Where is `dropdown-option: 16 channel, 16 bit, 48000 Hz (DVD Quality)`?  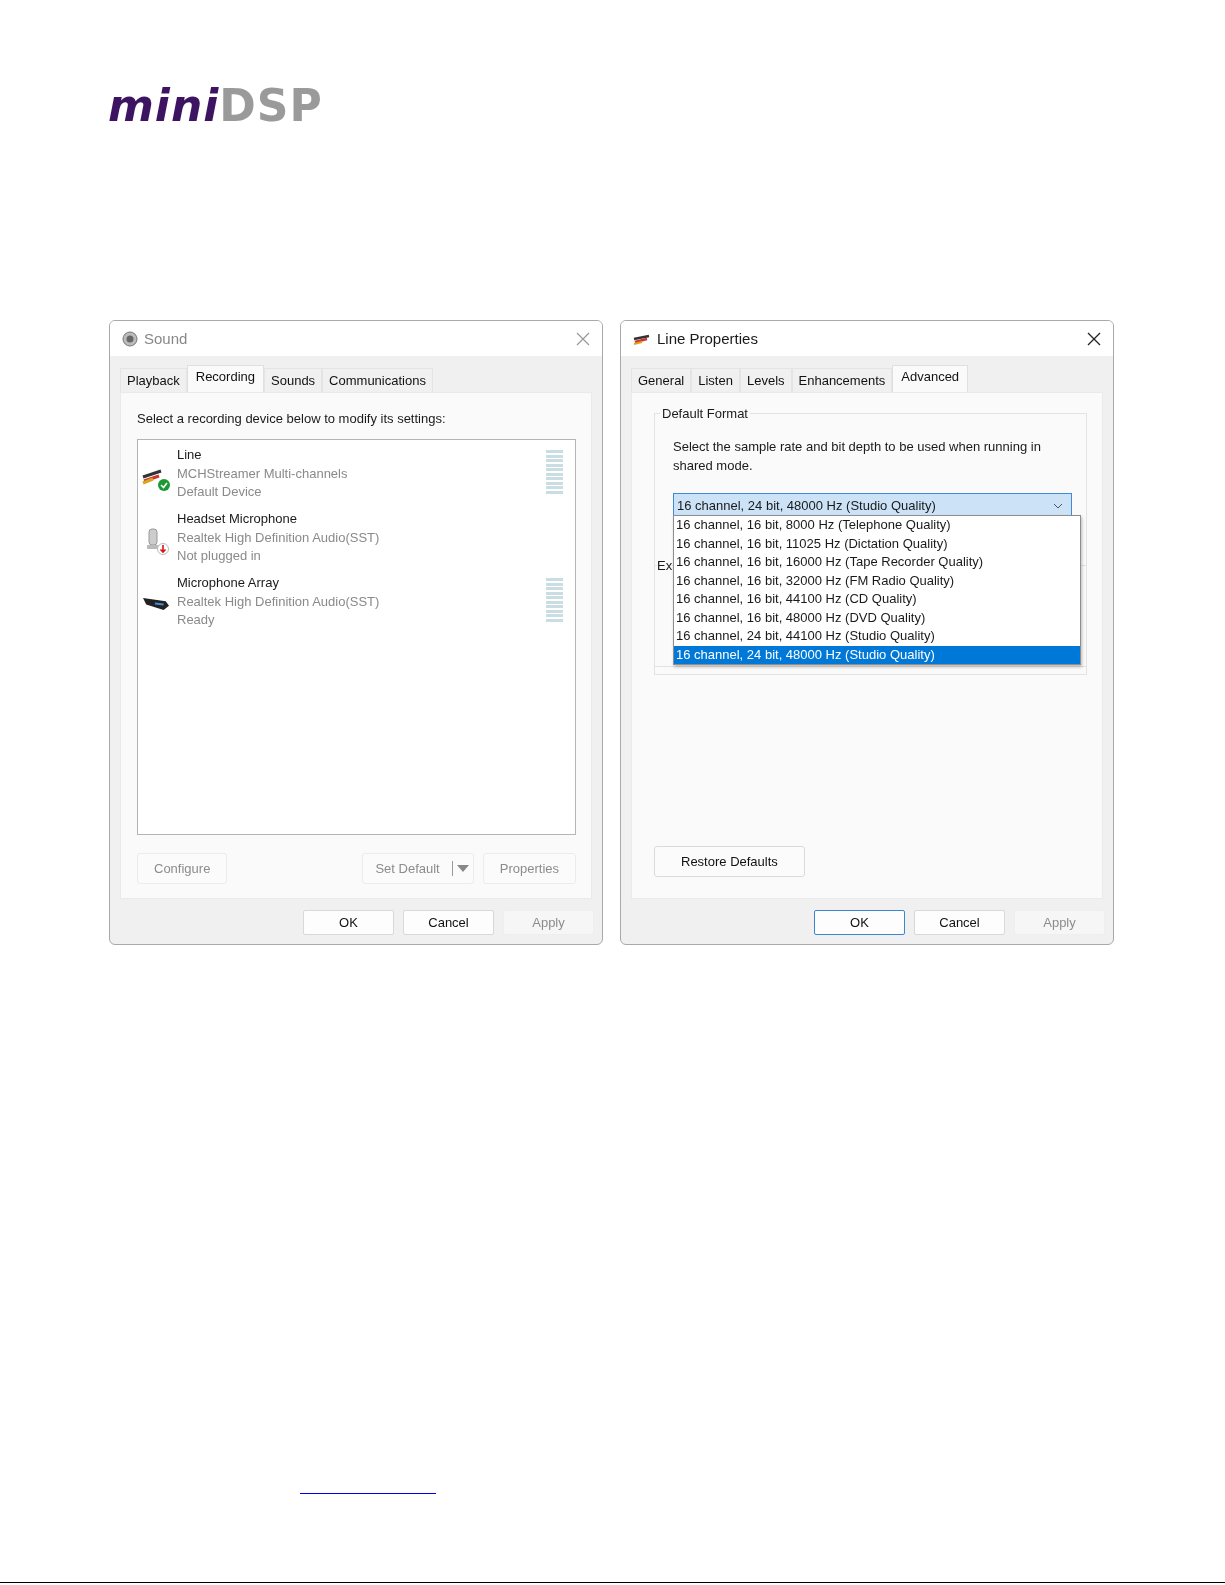
dropdown-option: 16 channel, 16 bit, 48000 Hz (DVD Quality) is located at coordinates (877, 617).